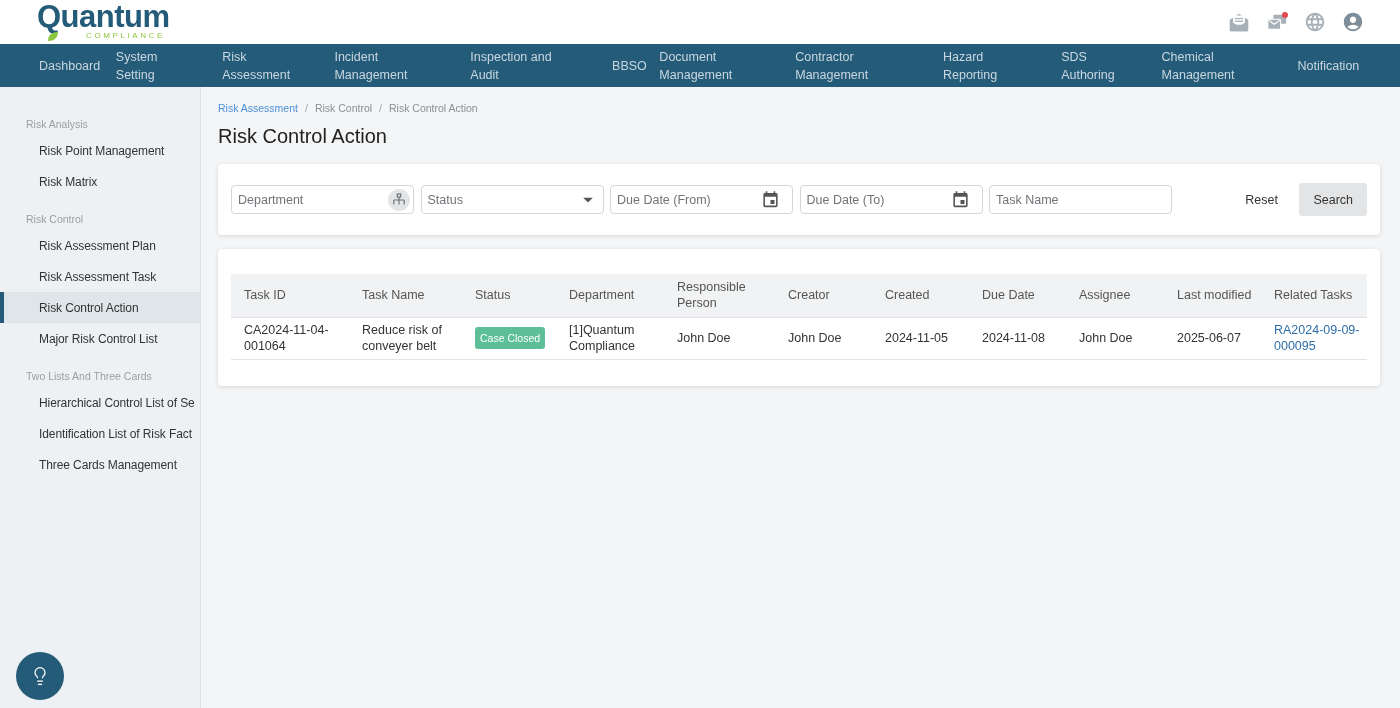 This screenshot has height=708, width=1400. What do you see at coordinates (70, 65) in the screenshot?
I see `nav-item: Dashboard` at bounding box center [70, 65].